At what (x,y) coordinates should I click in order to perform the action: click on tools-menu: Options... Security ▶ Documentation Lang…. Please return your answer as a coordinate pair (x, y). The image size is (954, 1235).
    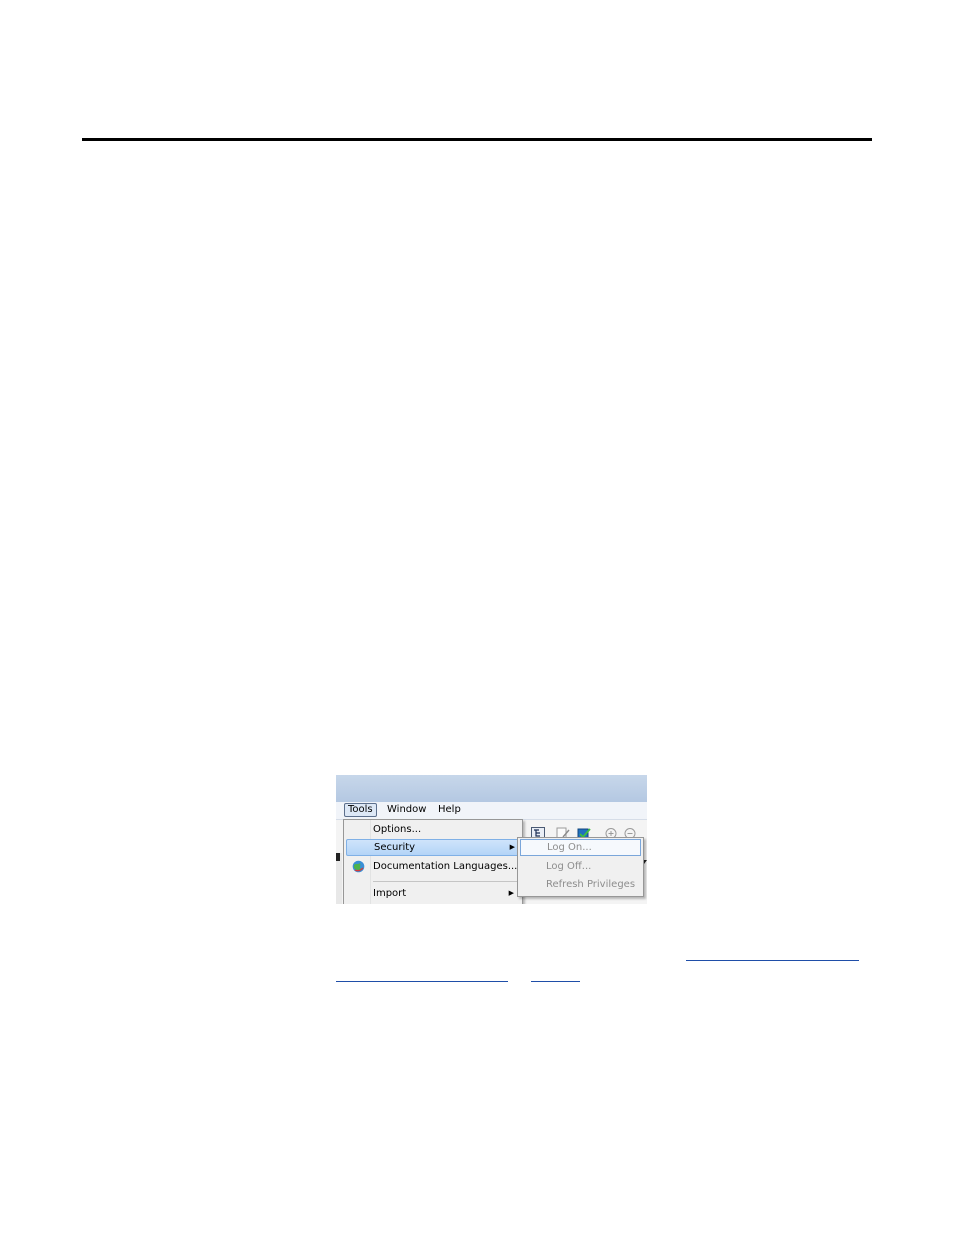
    Looking at the image, I should click on (433, 861).